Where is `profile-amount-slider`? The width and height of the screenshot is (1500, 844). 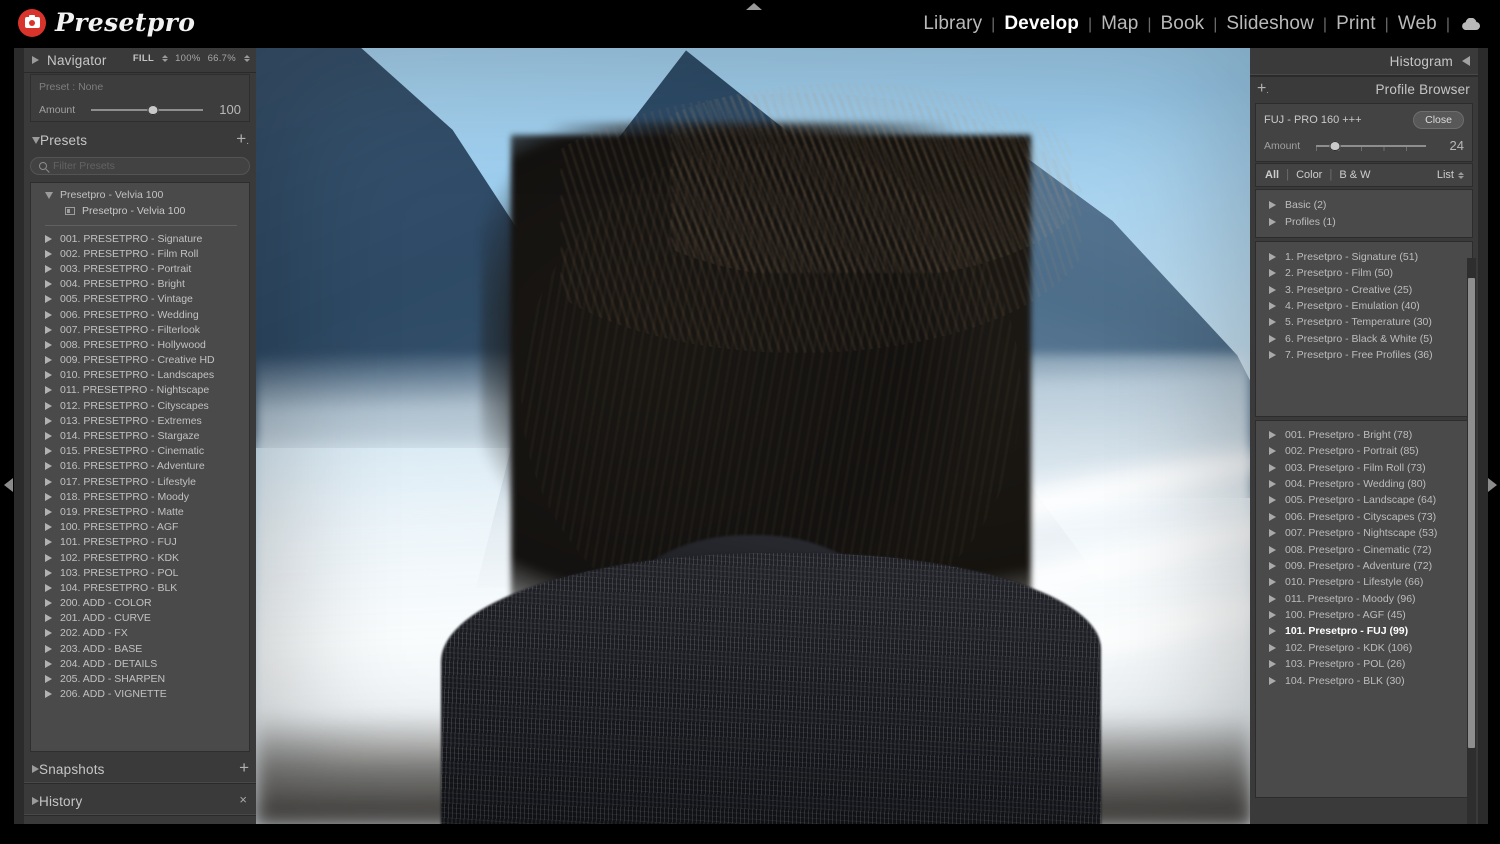
profile-amount-slider is located at coordinates (1371, 145).